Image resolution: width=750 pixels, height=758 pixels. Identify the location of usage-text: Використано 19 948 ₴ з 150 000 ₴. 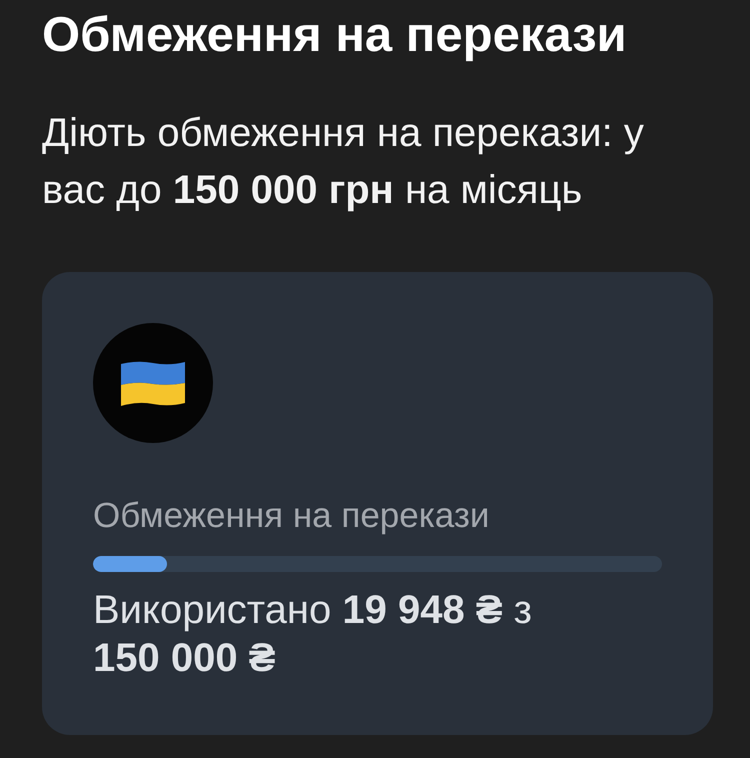
(313, 634).